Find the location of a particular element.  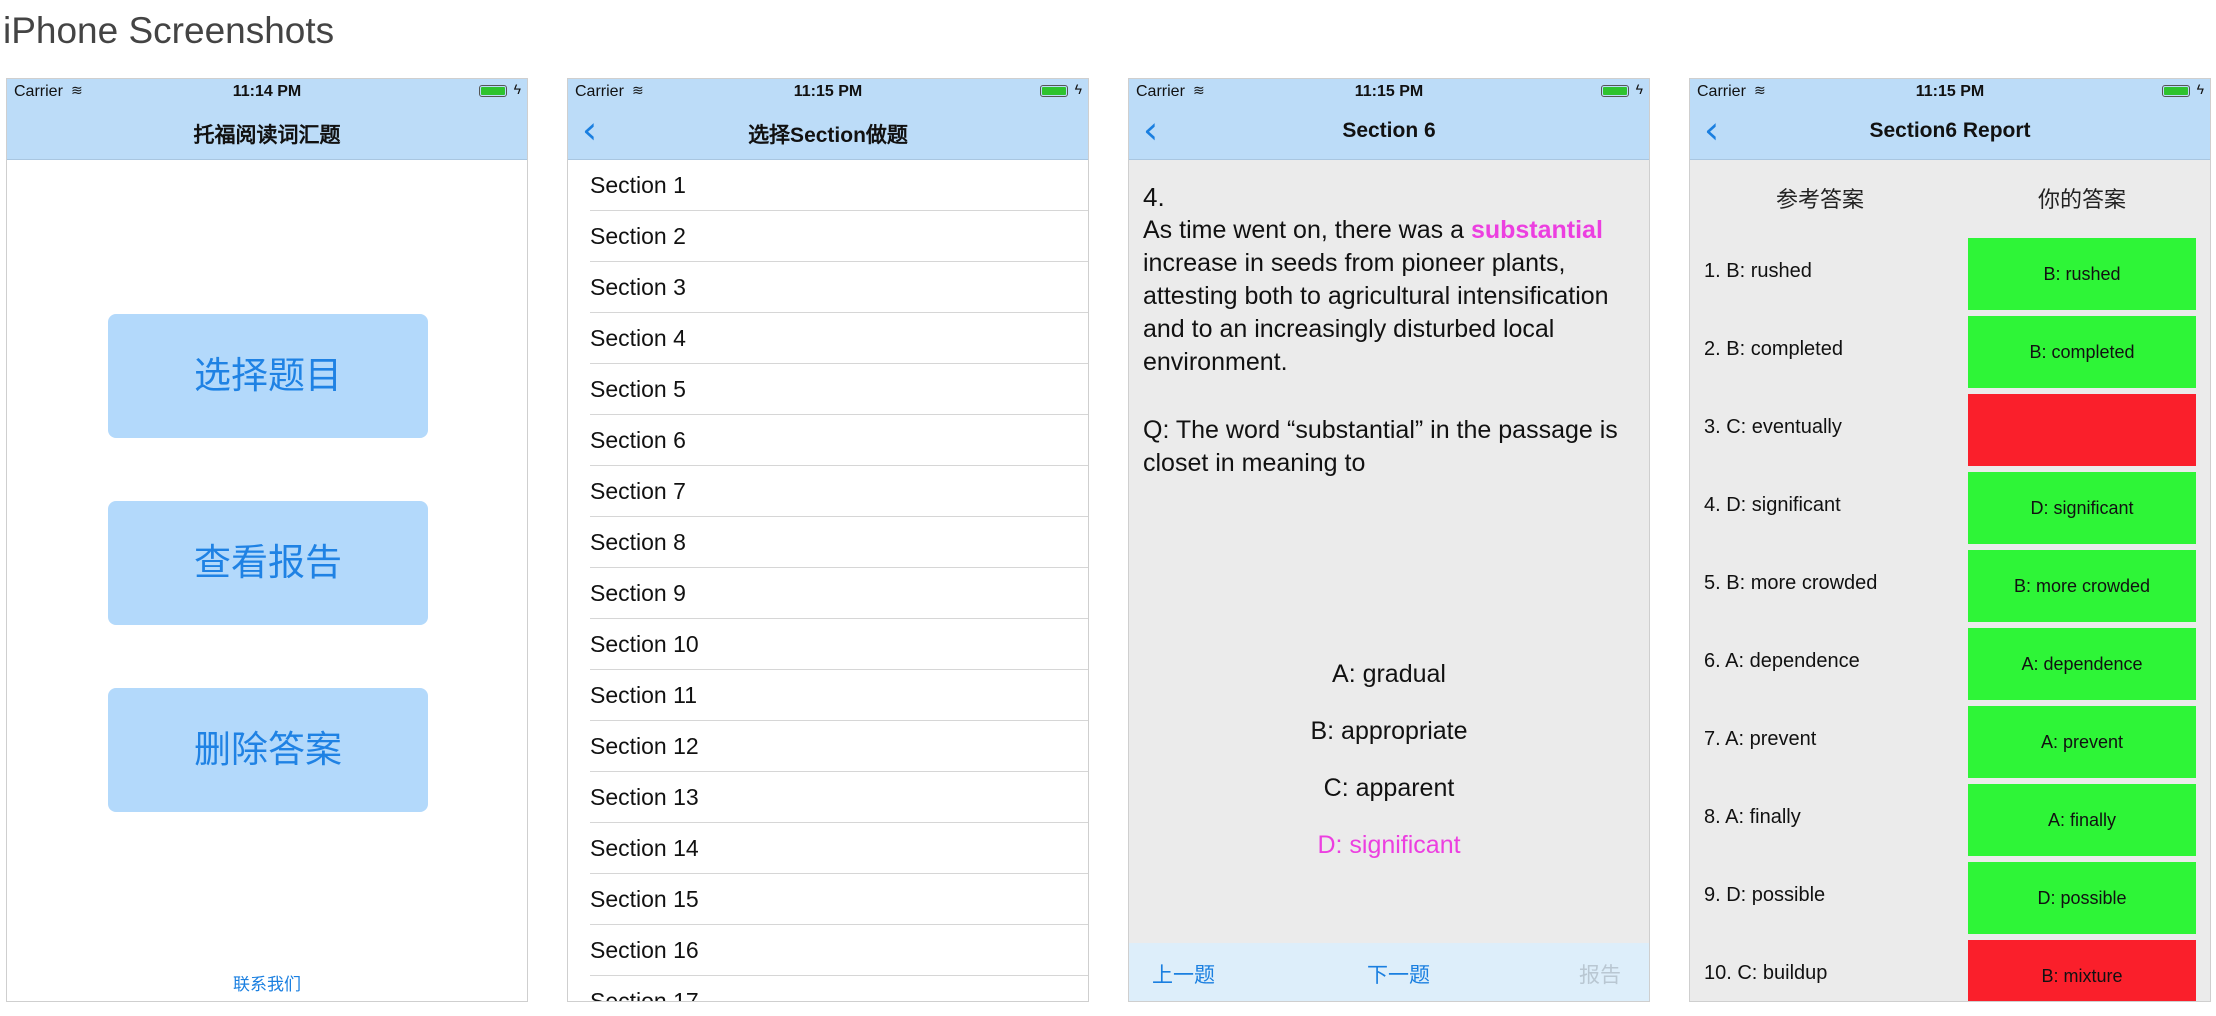

report-row: 6. A: dependence A: dependence is located at coordinates (1950, 664).